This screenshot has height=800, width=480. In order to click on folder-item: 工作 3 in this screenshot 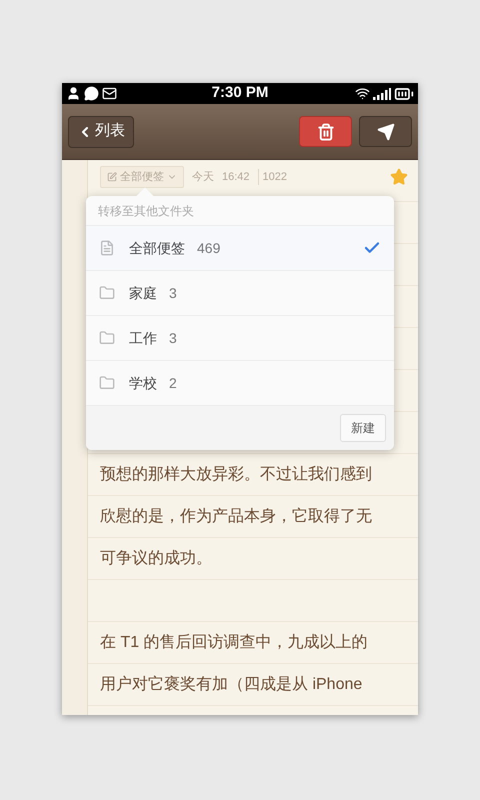, I will do `click(240, 338)`.